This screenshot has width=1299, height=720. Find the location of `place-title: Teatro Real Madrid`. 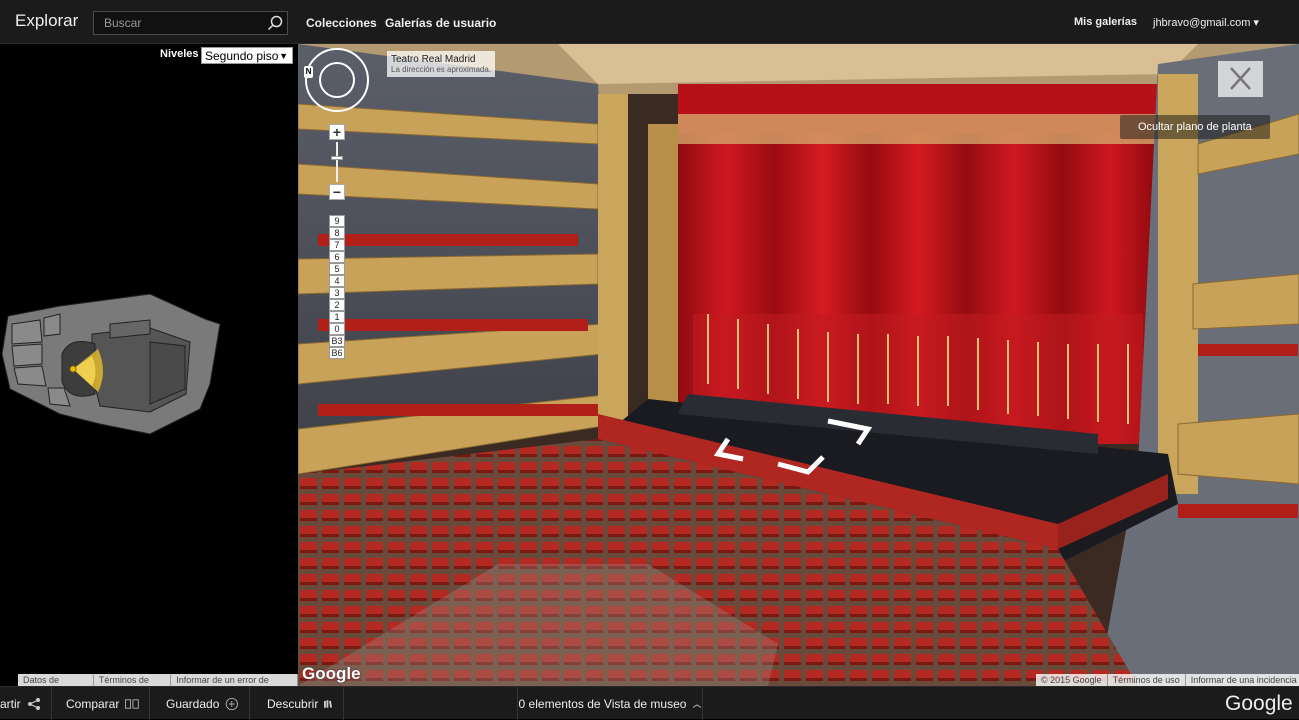

place-title: Teatro Real Madrid is located at coordinates (433, 59).